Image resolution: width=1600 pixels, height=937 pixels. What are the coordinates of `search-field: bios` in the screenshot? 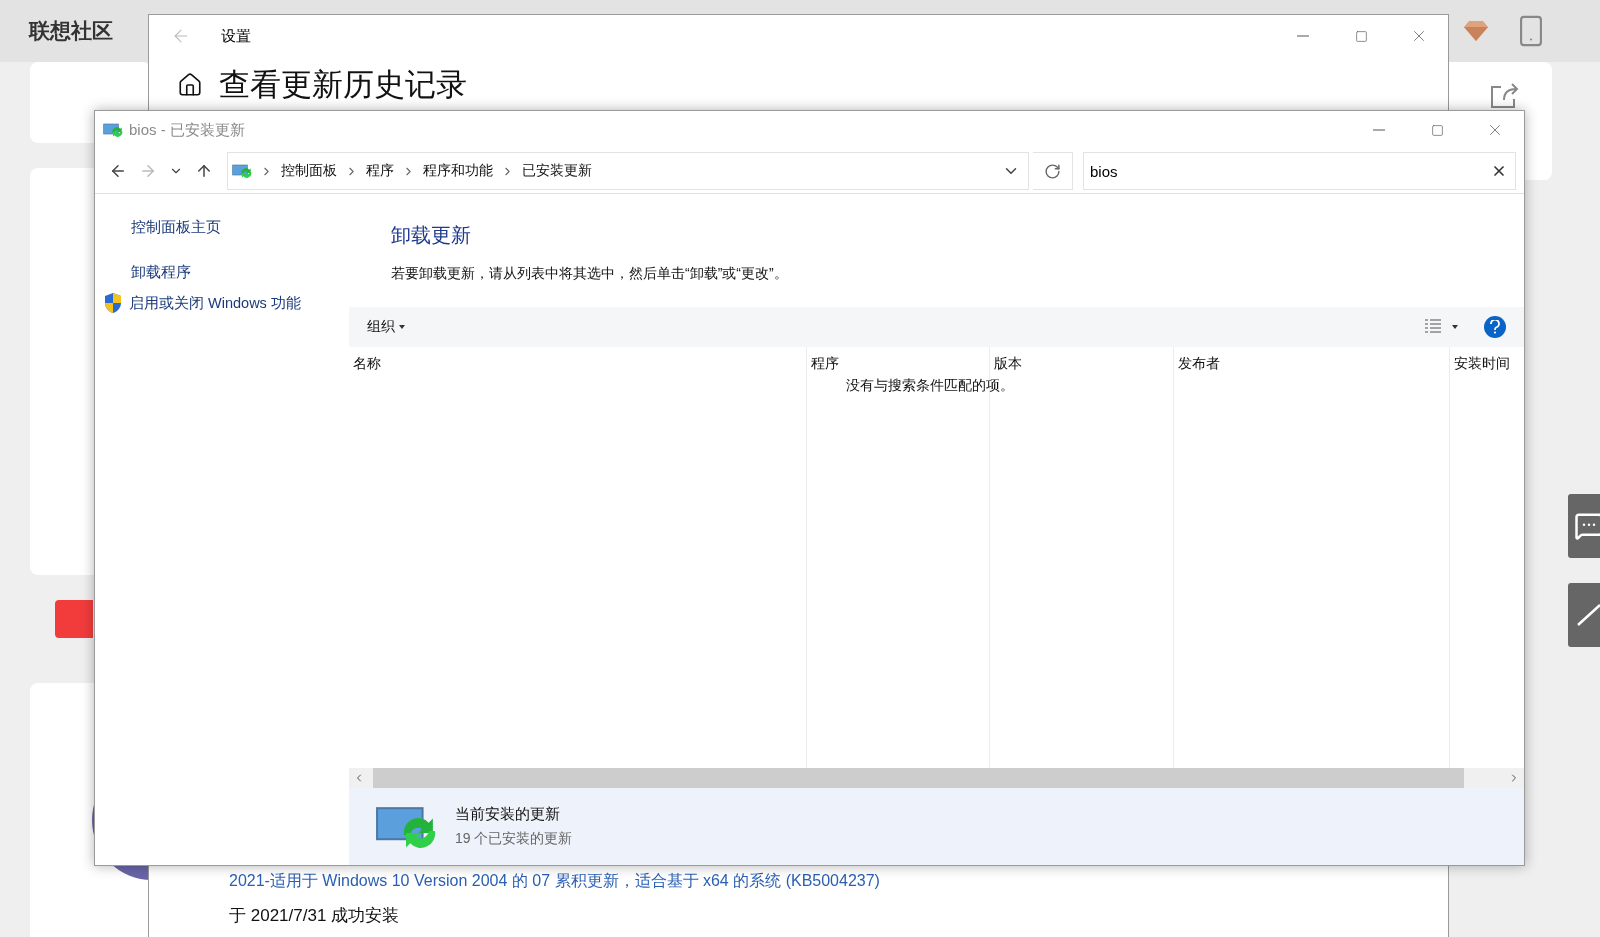 It's located at (1299, 171).